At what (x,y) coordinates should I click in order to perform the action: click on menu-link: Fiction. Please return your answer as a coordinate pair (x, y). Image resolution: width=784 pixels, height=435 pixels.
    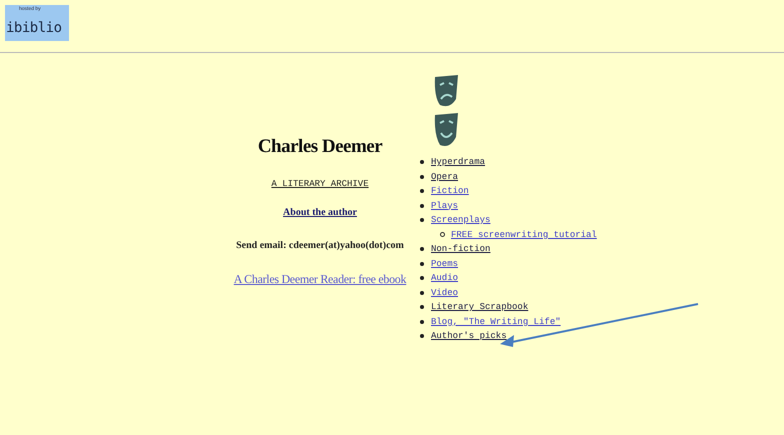
    Looking at the image, I should click on (450, 191).